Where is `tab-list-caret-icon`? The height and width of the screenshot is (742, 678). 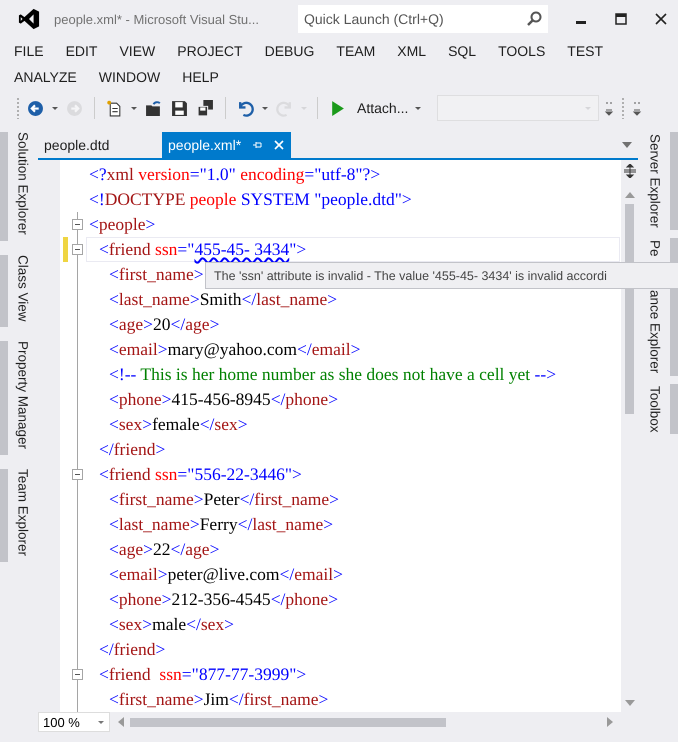
tab-list-caret-icon is located at coordinates (627, 145).